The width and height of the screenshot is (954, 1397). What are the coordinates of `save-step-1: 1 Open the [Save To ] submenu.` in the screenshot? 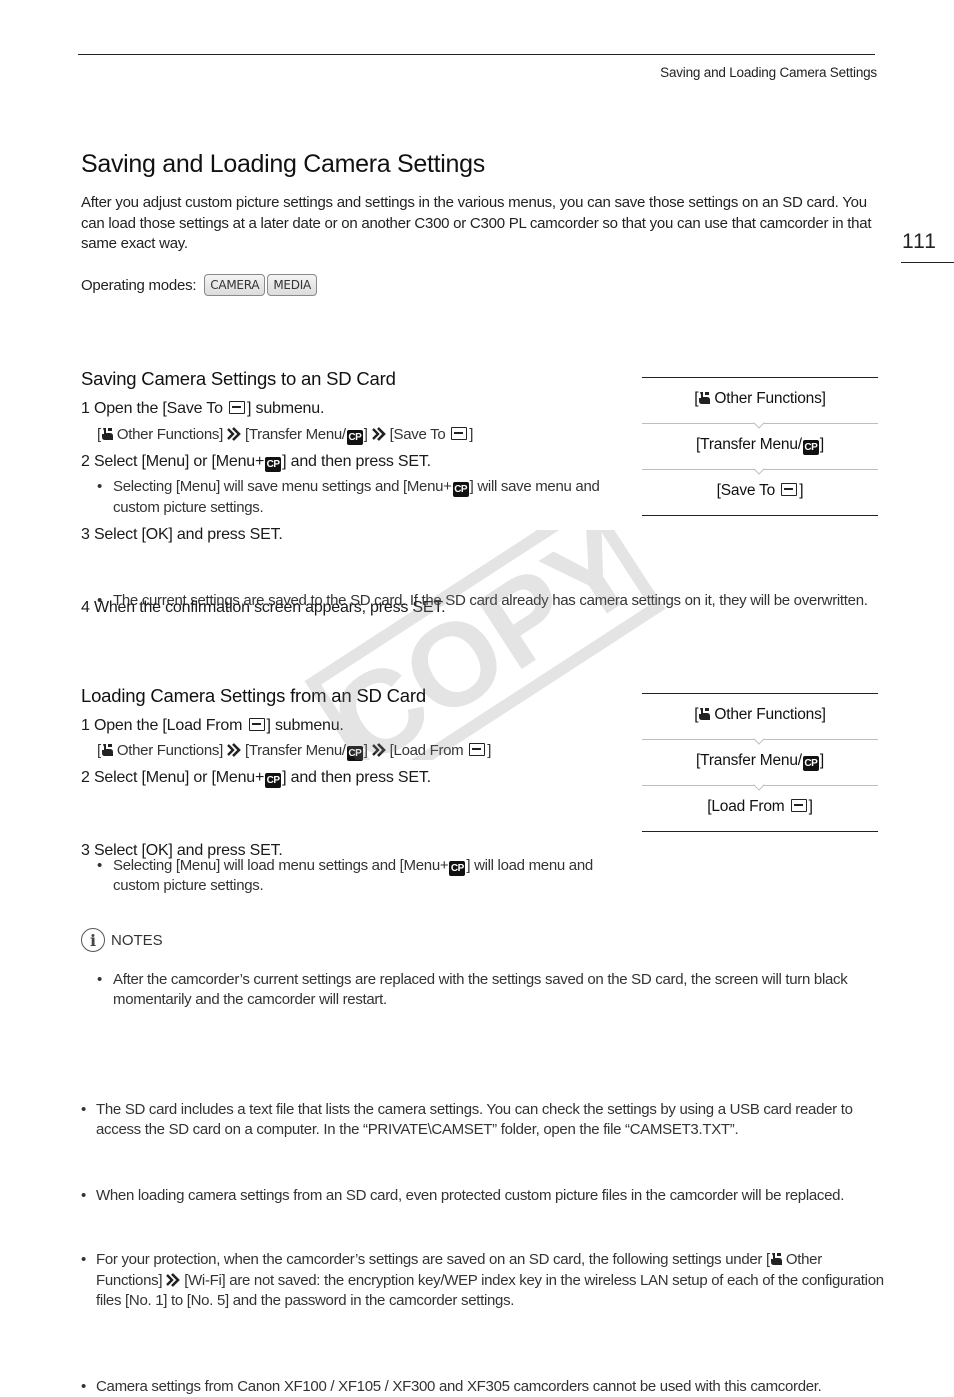 It's located at (202, 409).